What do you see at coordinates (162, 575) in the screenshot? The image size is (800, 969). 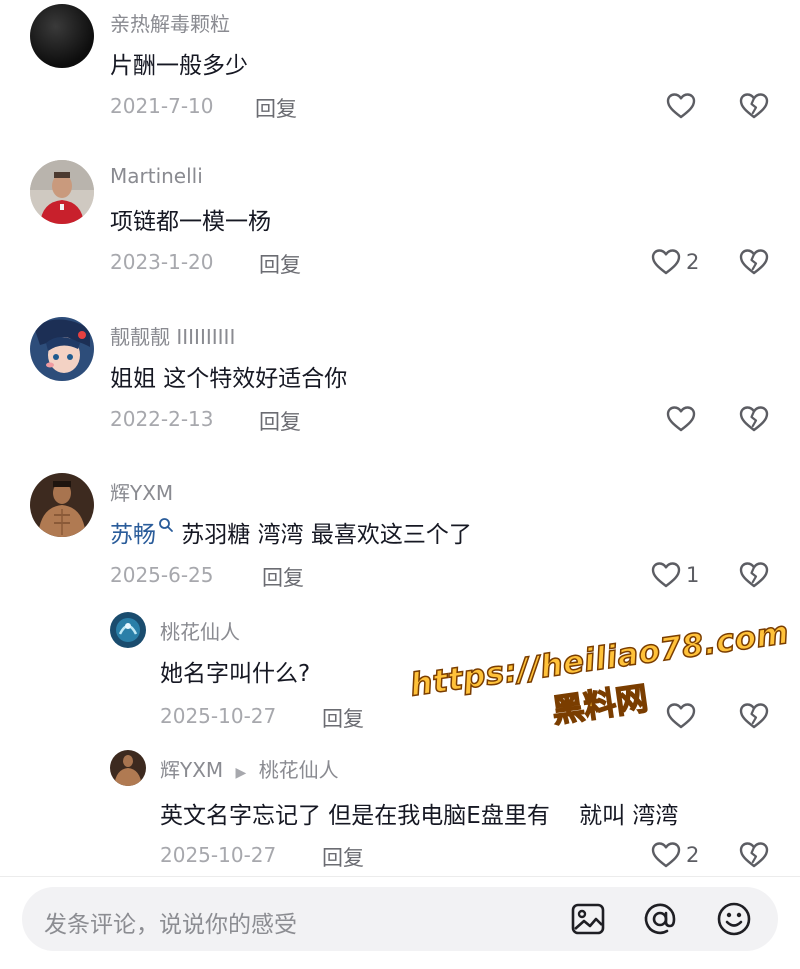 I see `comment-date: 2025-6-25` at bounding box center [162, 575].